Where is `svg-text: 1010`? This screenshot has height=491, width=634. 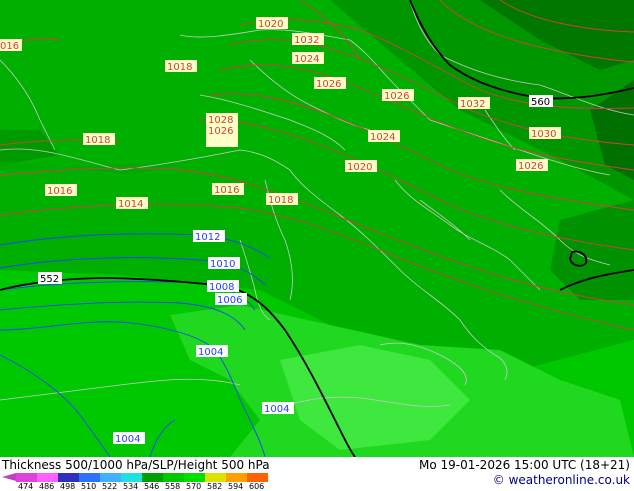
svg-text: 1010 is located at coordinates (222, 264).